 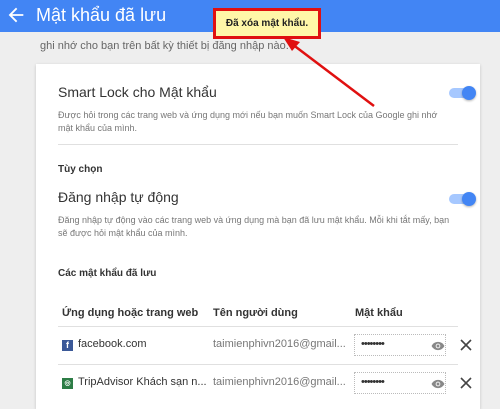 I want to click on divider, so click(x=258, y=144).